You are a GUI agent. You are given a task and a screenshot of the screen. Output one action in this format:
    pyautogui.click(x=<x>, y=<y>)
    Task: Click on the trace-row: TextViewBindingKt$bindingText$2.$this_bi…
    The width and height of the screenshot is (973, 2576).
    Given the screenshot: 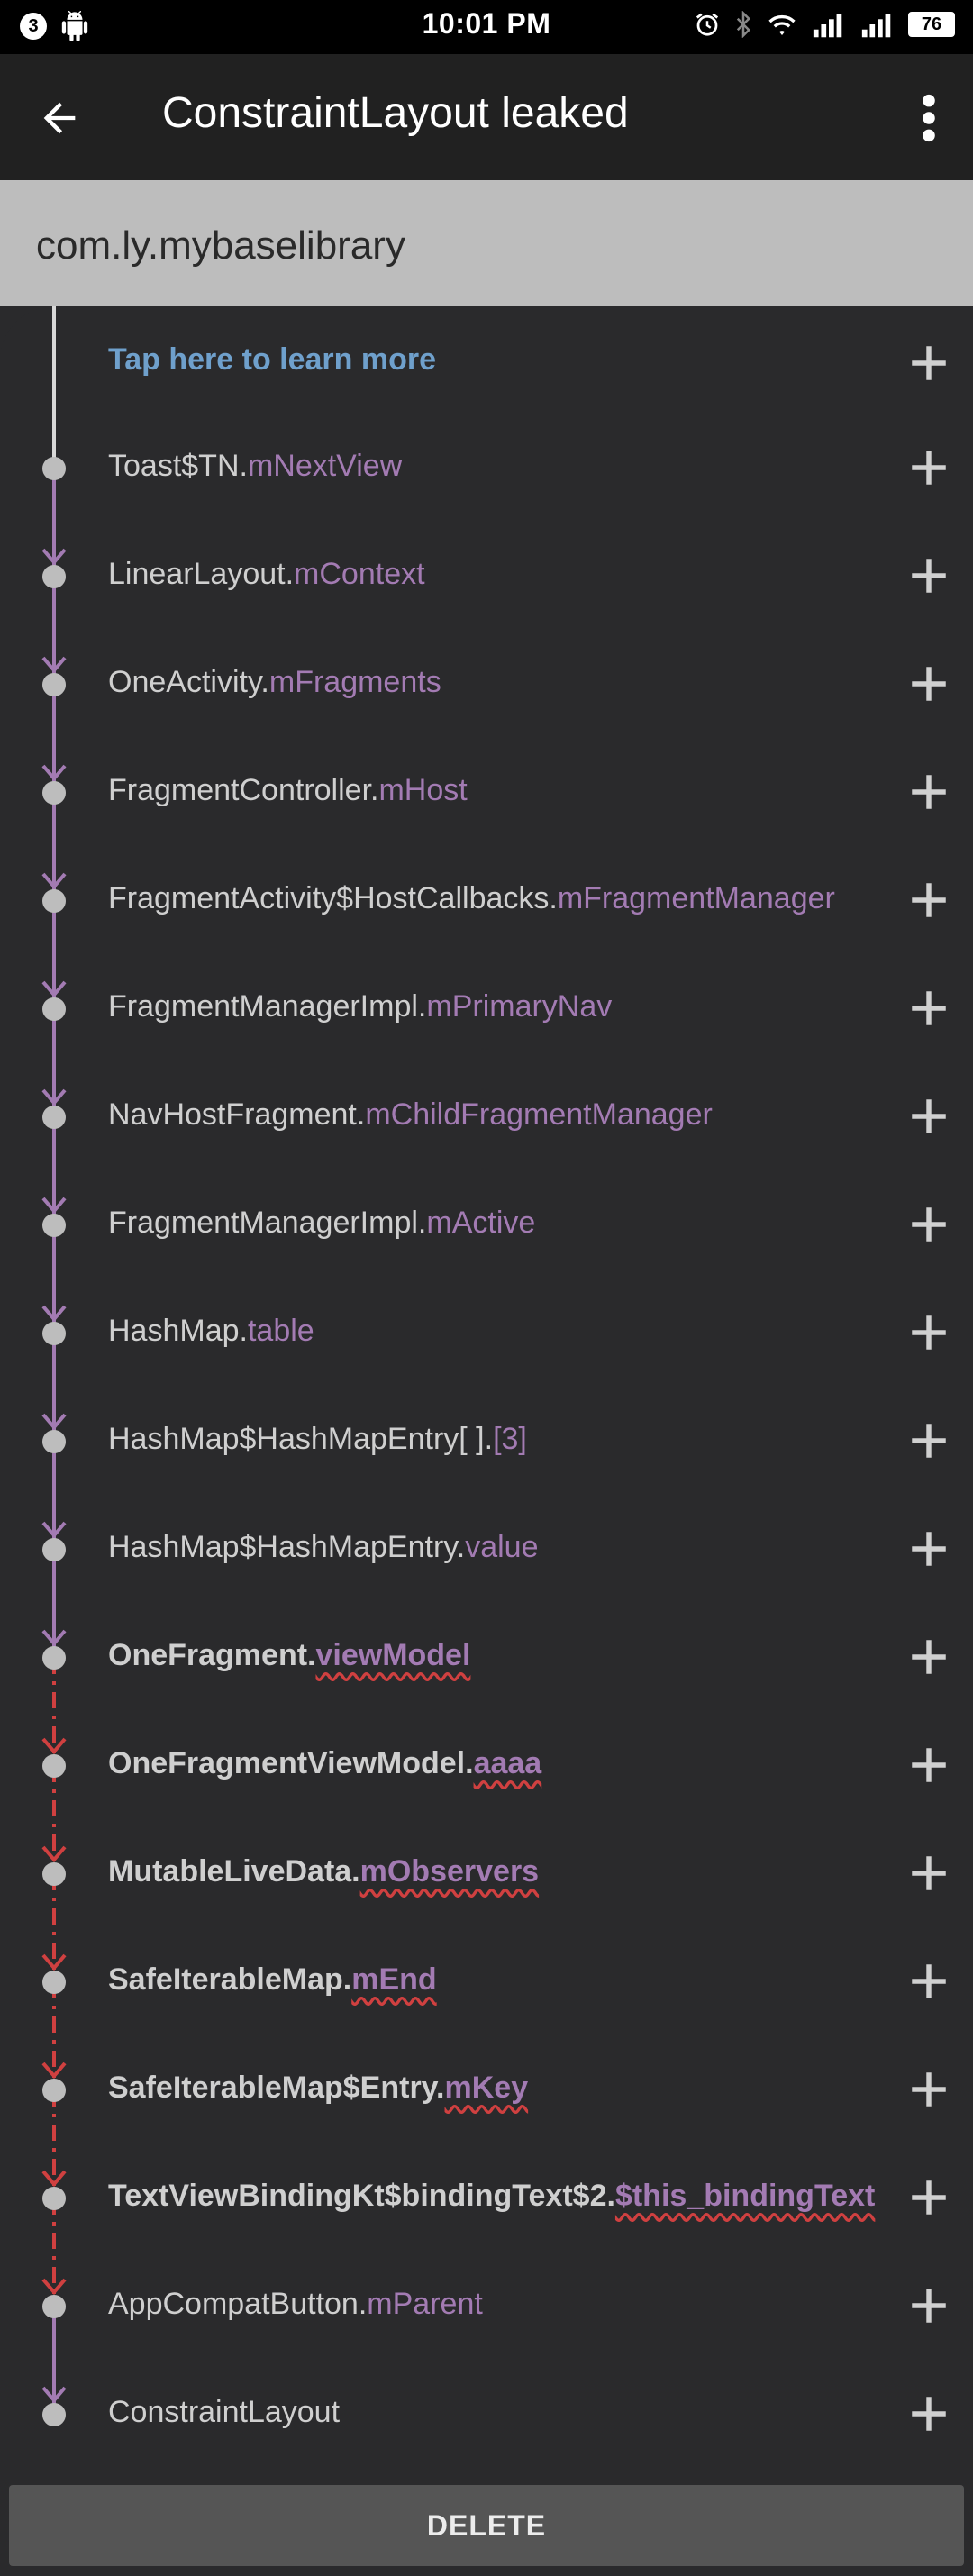 What is the action you would take?
    pyautogui.click(x=486, y=2233)
    